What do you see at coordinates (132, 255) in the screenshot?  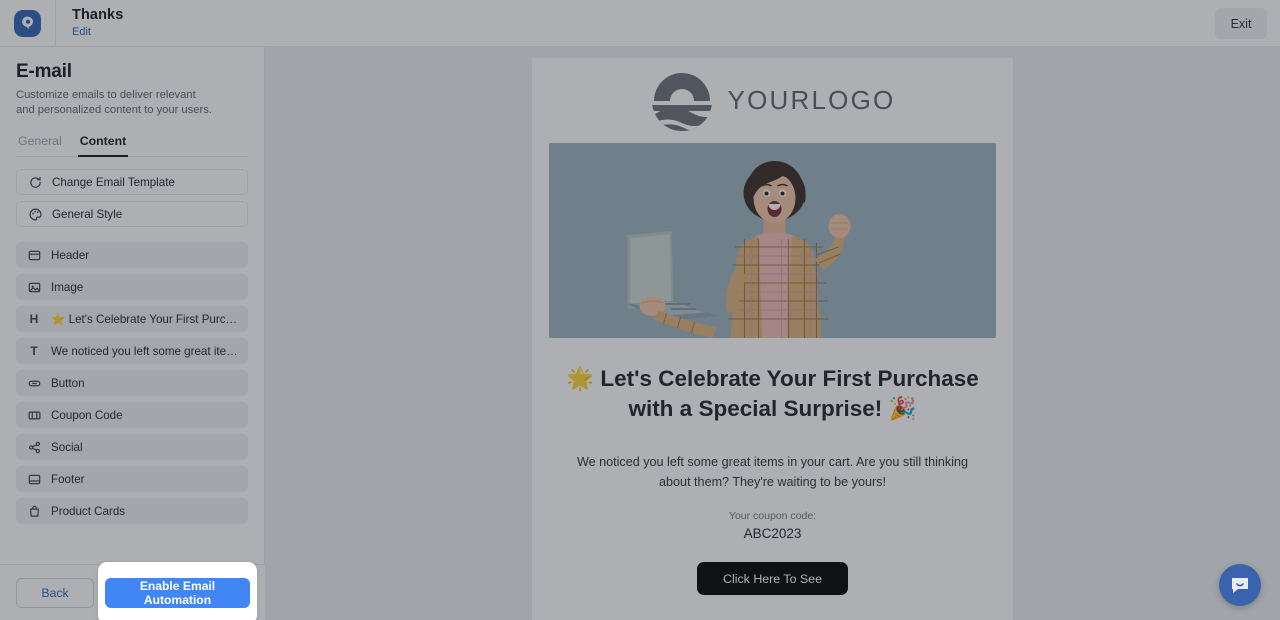 I see `sidebar-block-item: Header` at bounding box center [132, 255].